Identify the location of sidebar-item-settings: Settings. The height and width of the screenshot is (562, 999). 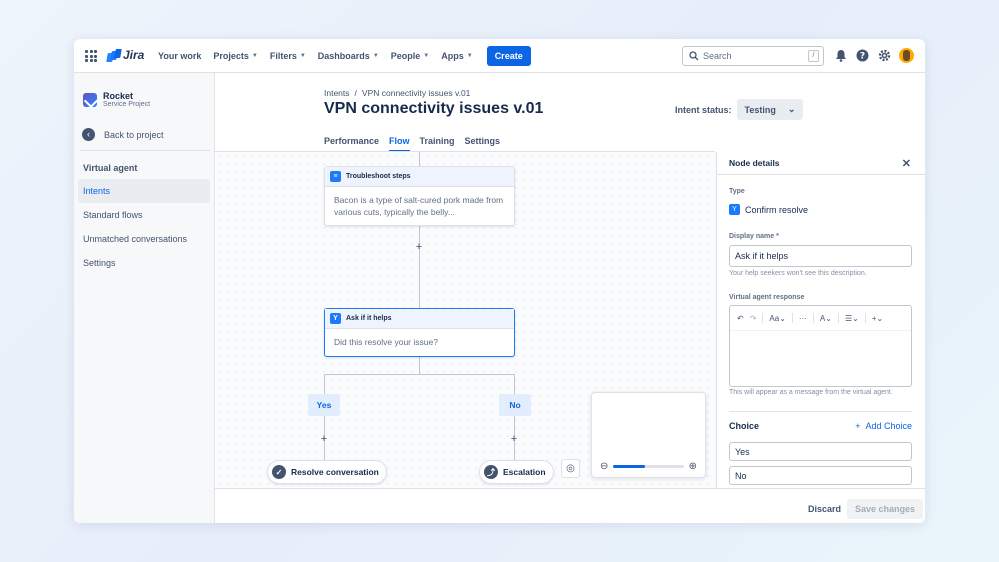
(144, 263).